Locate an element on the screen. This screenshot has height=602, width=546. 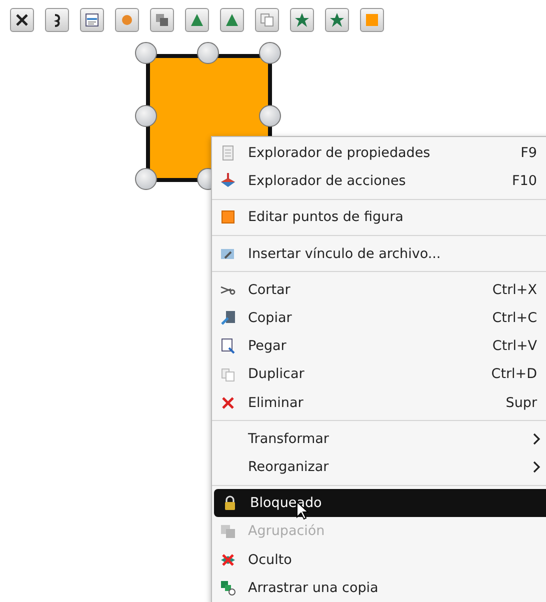
list-icon is located at coordinates (92, 20).